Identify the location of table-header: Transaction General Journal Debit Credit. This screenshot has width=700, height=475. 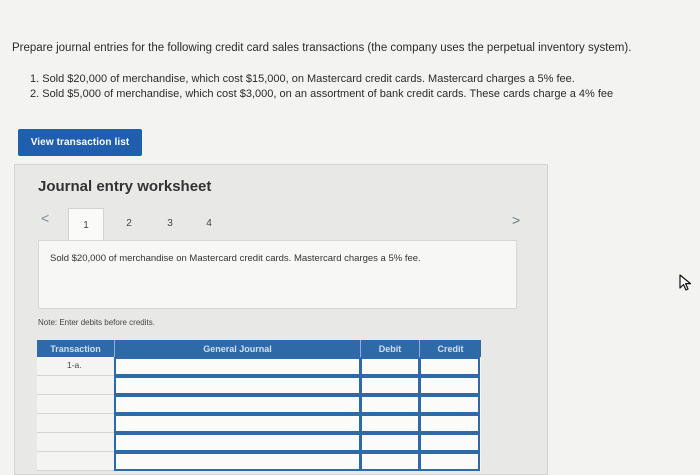
(259, 348).